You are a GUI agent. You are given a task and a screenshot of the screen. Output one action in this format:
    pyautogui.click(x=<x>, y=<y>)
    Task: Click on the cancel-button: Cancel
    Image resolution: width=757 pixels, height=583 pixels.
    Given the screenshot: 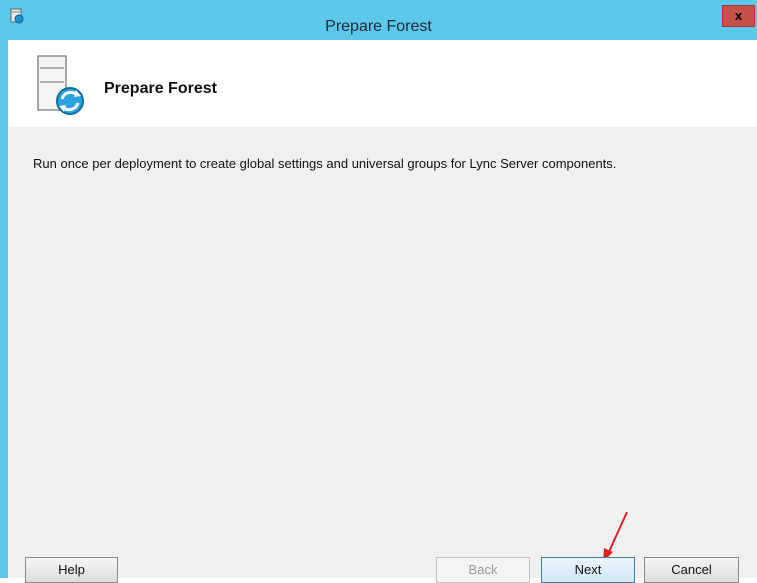 What is the action you would take?
    pyautogui.click(x=691, y=570)
    